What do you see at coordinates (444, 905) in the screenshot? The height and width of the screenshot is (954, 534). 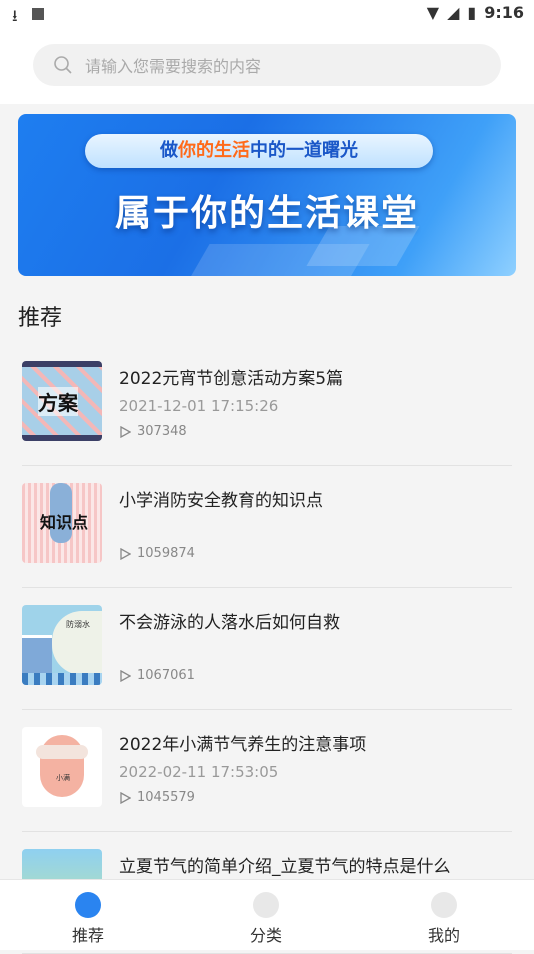 I see `profile-icon` at bounding box center [444, 905].